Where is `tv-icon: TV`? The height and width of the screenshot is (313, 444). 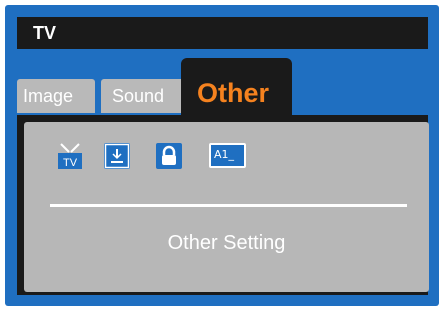
tv-icon: TV is located at coordinates (70, 156).